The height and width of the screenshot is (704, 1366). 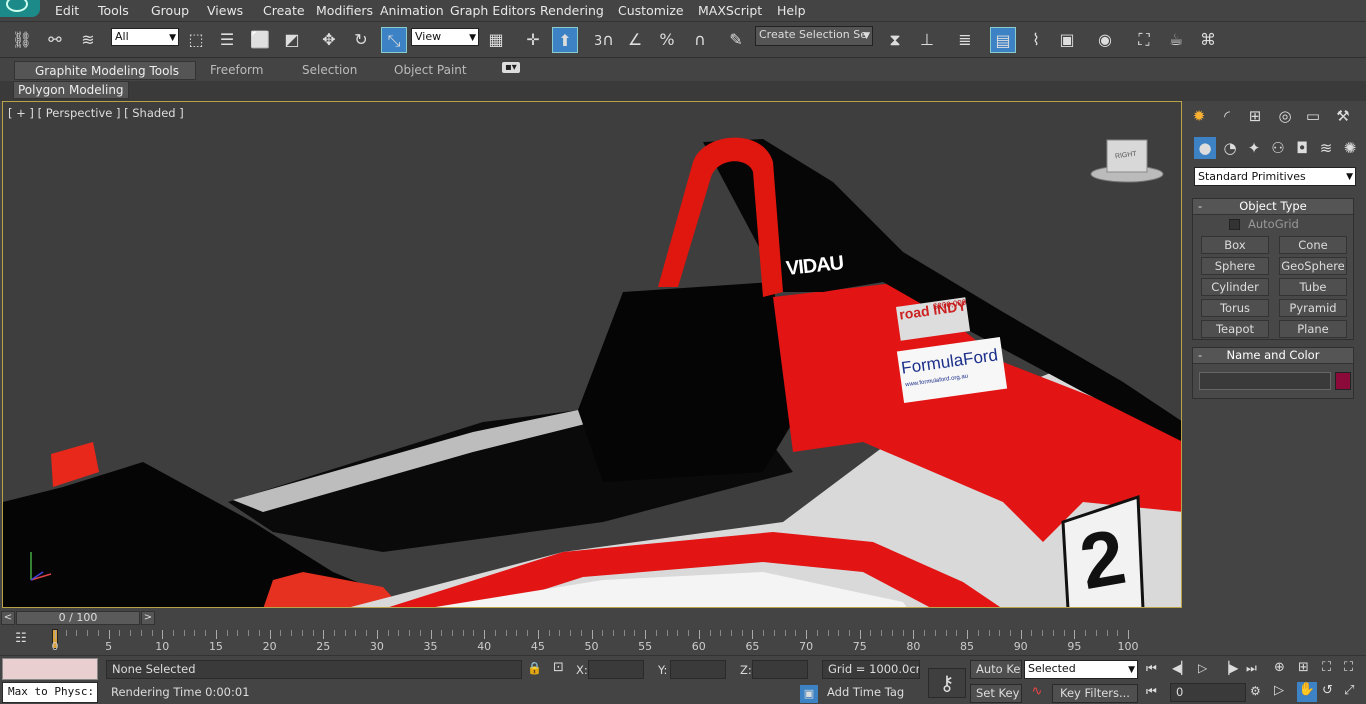 What do you see at coordinates (1227, 116) in the screenshot?
I see `modify-tab-icon: ◜` at bounding box center [1227, 116].